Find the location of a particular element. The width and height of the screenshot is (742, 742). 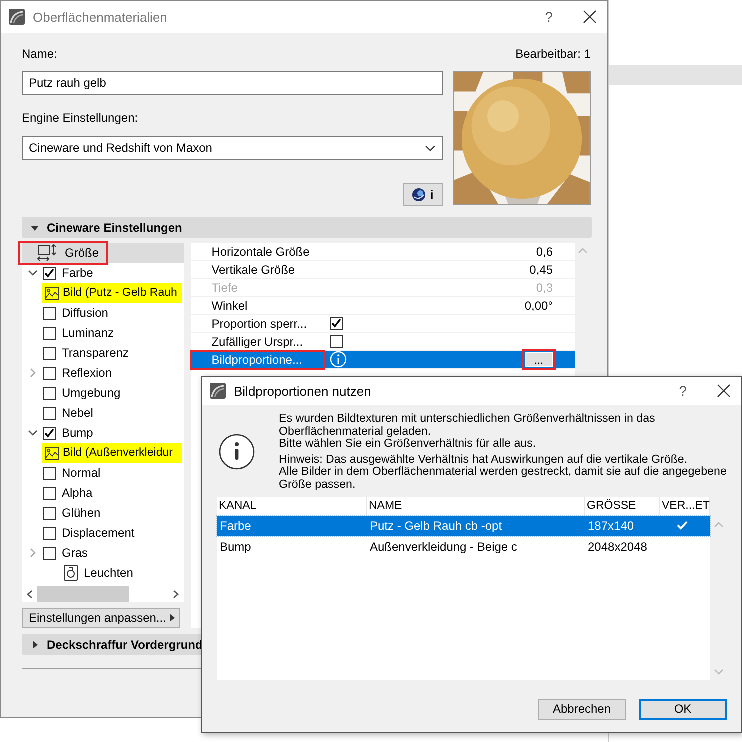

tree-item: Luminanz is located at coordinates (103, 333).